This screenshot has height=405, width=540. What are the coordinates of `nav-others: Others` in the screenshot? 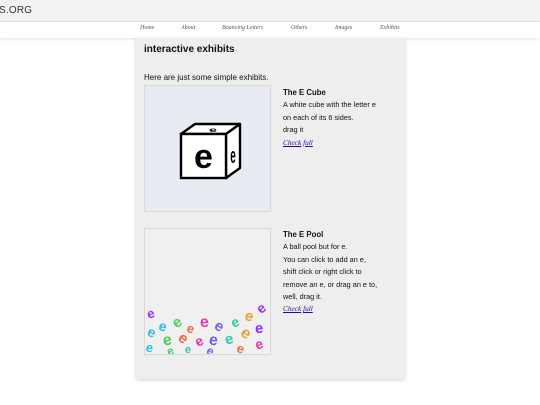 It's located at (299, 28).